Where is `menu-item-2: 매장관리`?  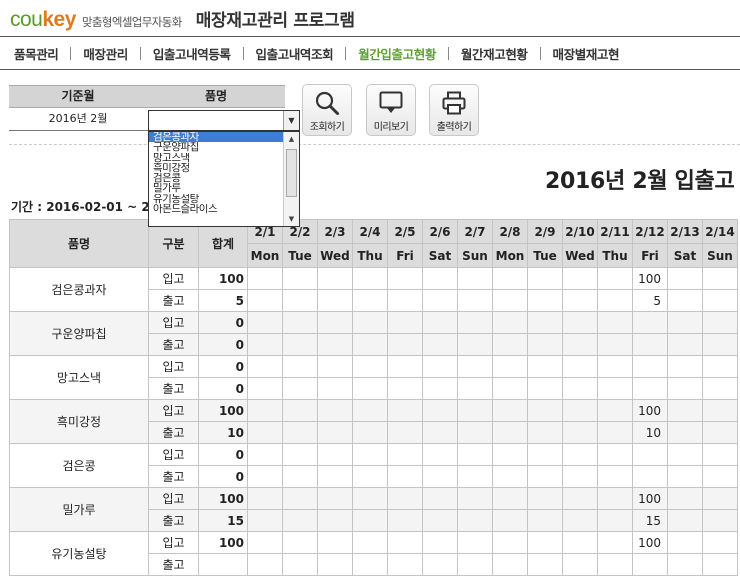 menu-item-2: 매장관리 is located at coordinates (105, 53).